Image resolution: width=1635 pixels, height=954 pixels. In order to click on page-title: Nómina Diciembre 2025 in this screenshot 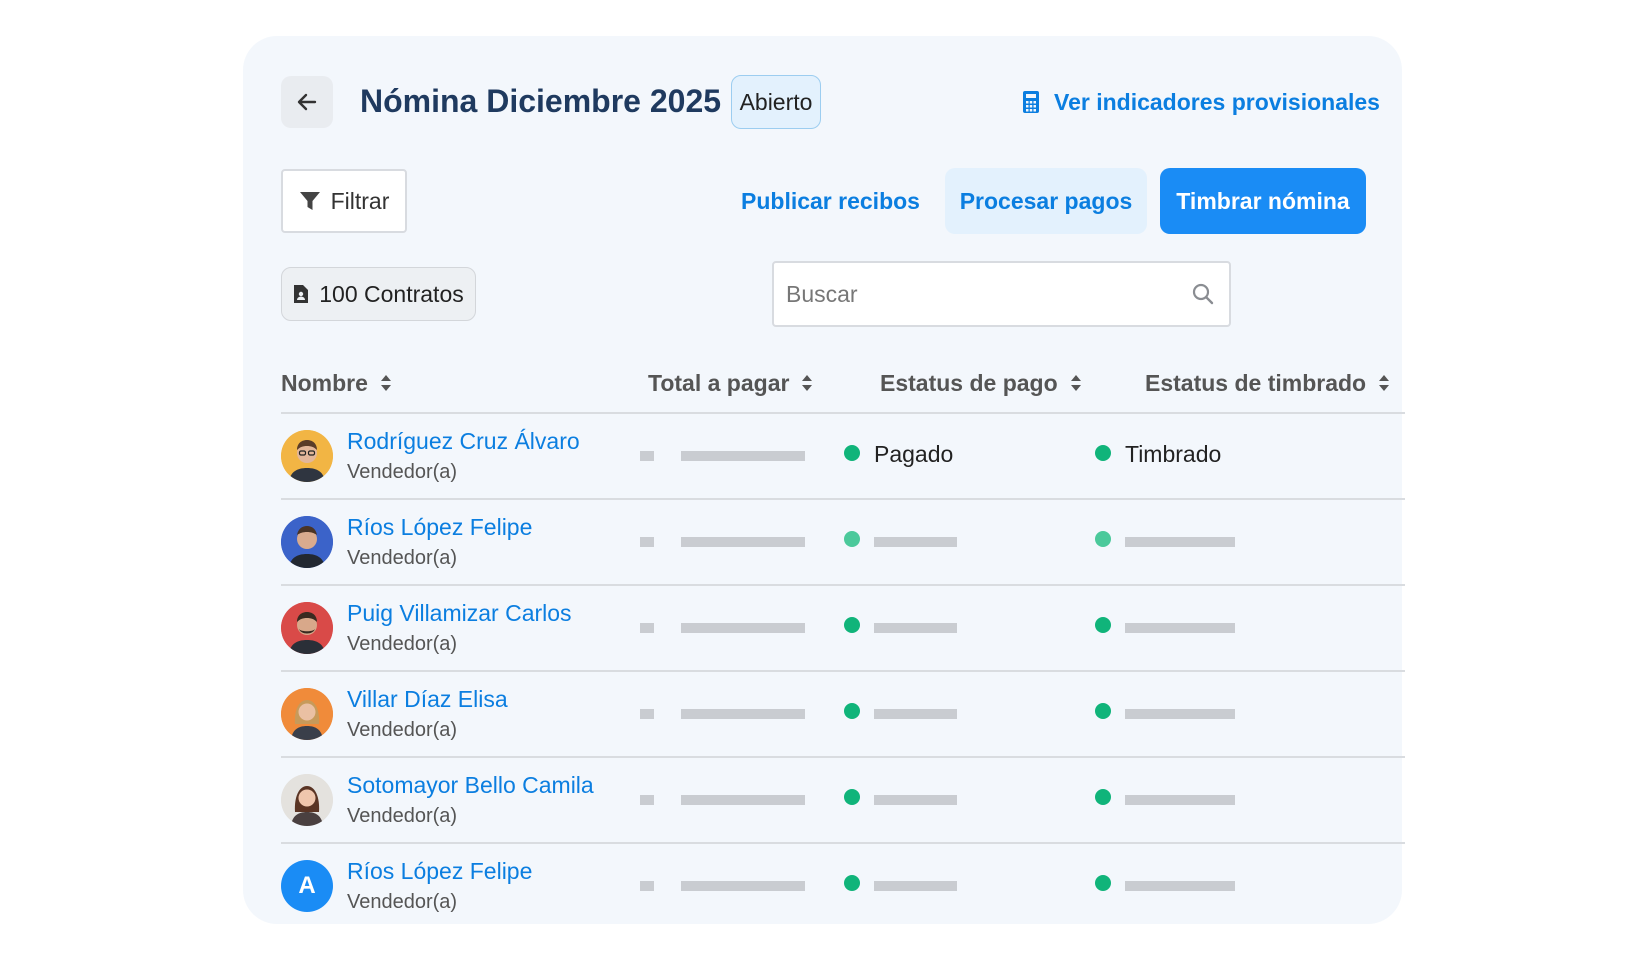, I will do `click(541, 101)`.